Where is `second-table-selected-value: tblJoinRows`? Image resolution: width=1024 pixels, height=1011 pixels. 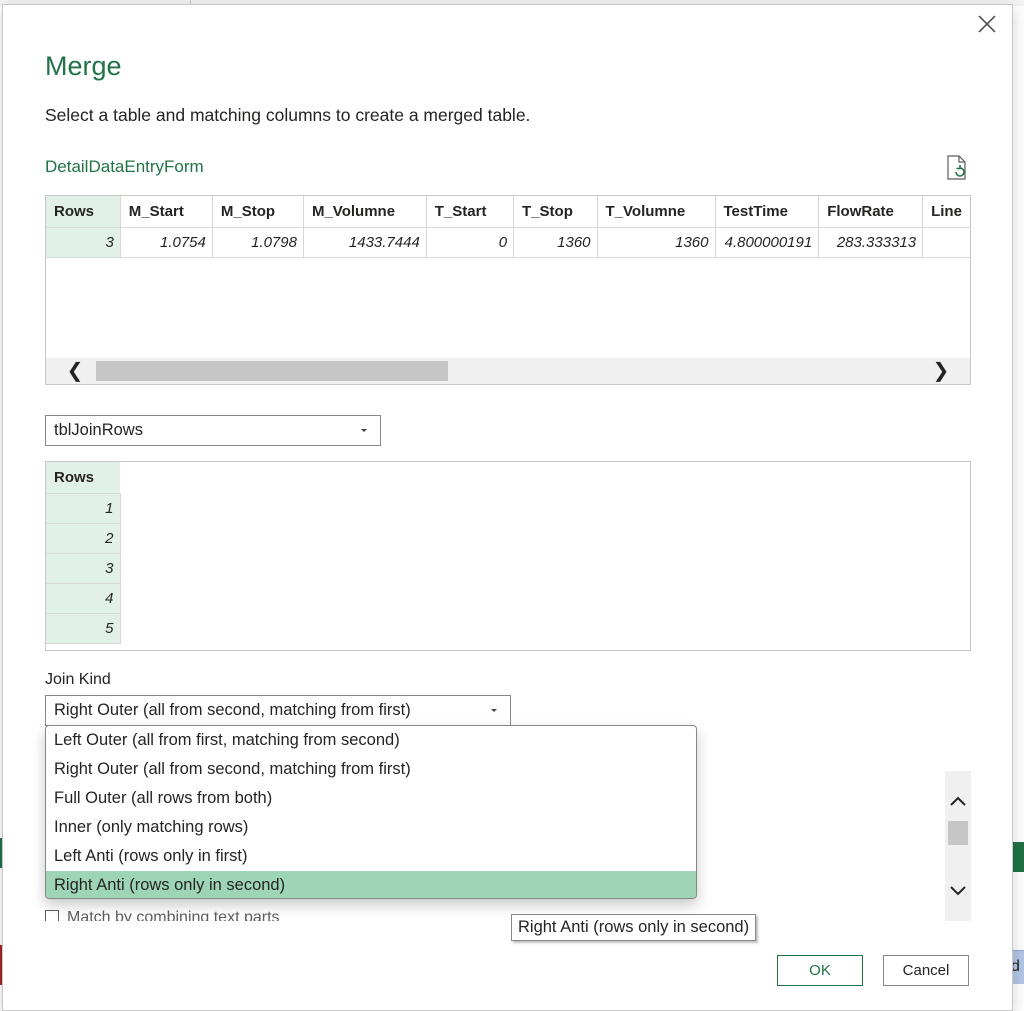
second-table-selected-value: tblJoinRows is located at coordinates (98, 430).